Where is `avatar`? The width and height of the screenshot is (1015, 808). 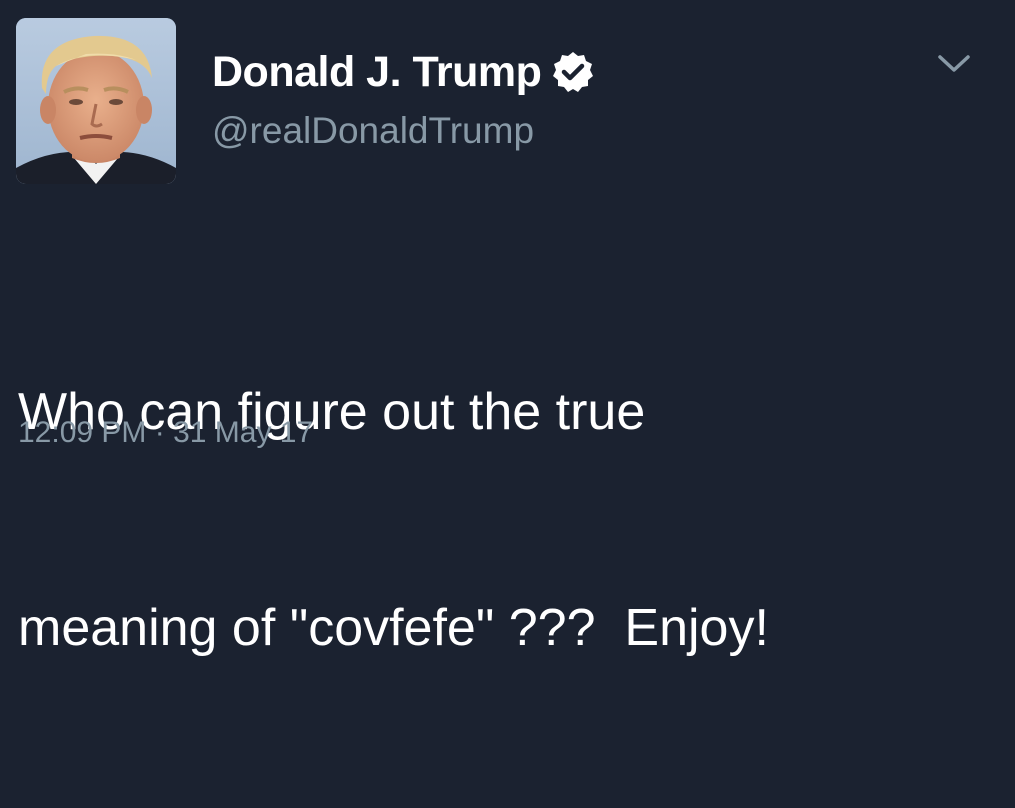
avatar is located at coordinates (96, 101).